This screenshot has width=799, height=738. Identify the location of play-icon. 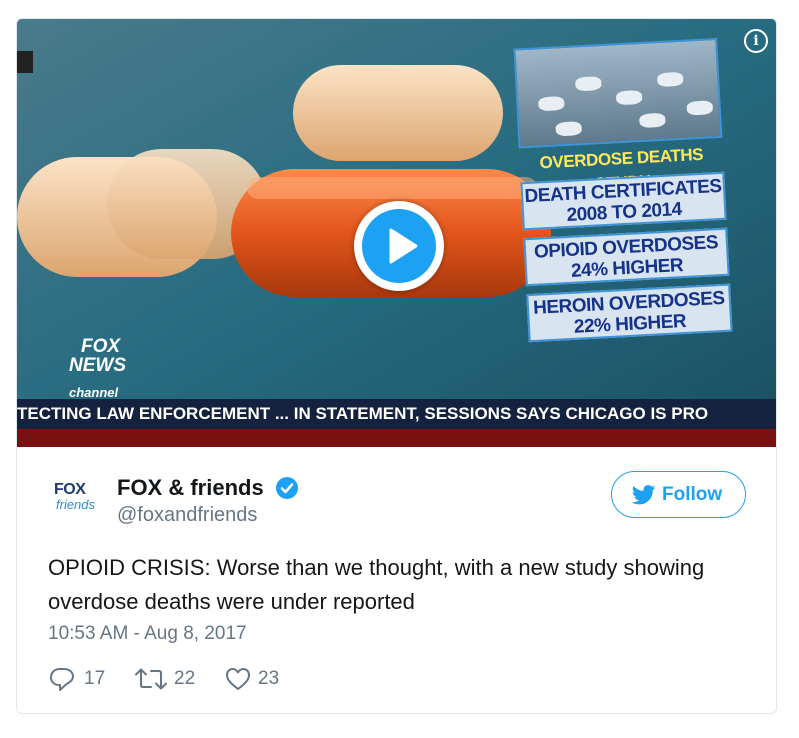
(399, 246).